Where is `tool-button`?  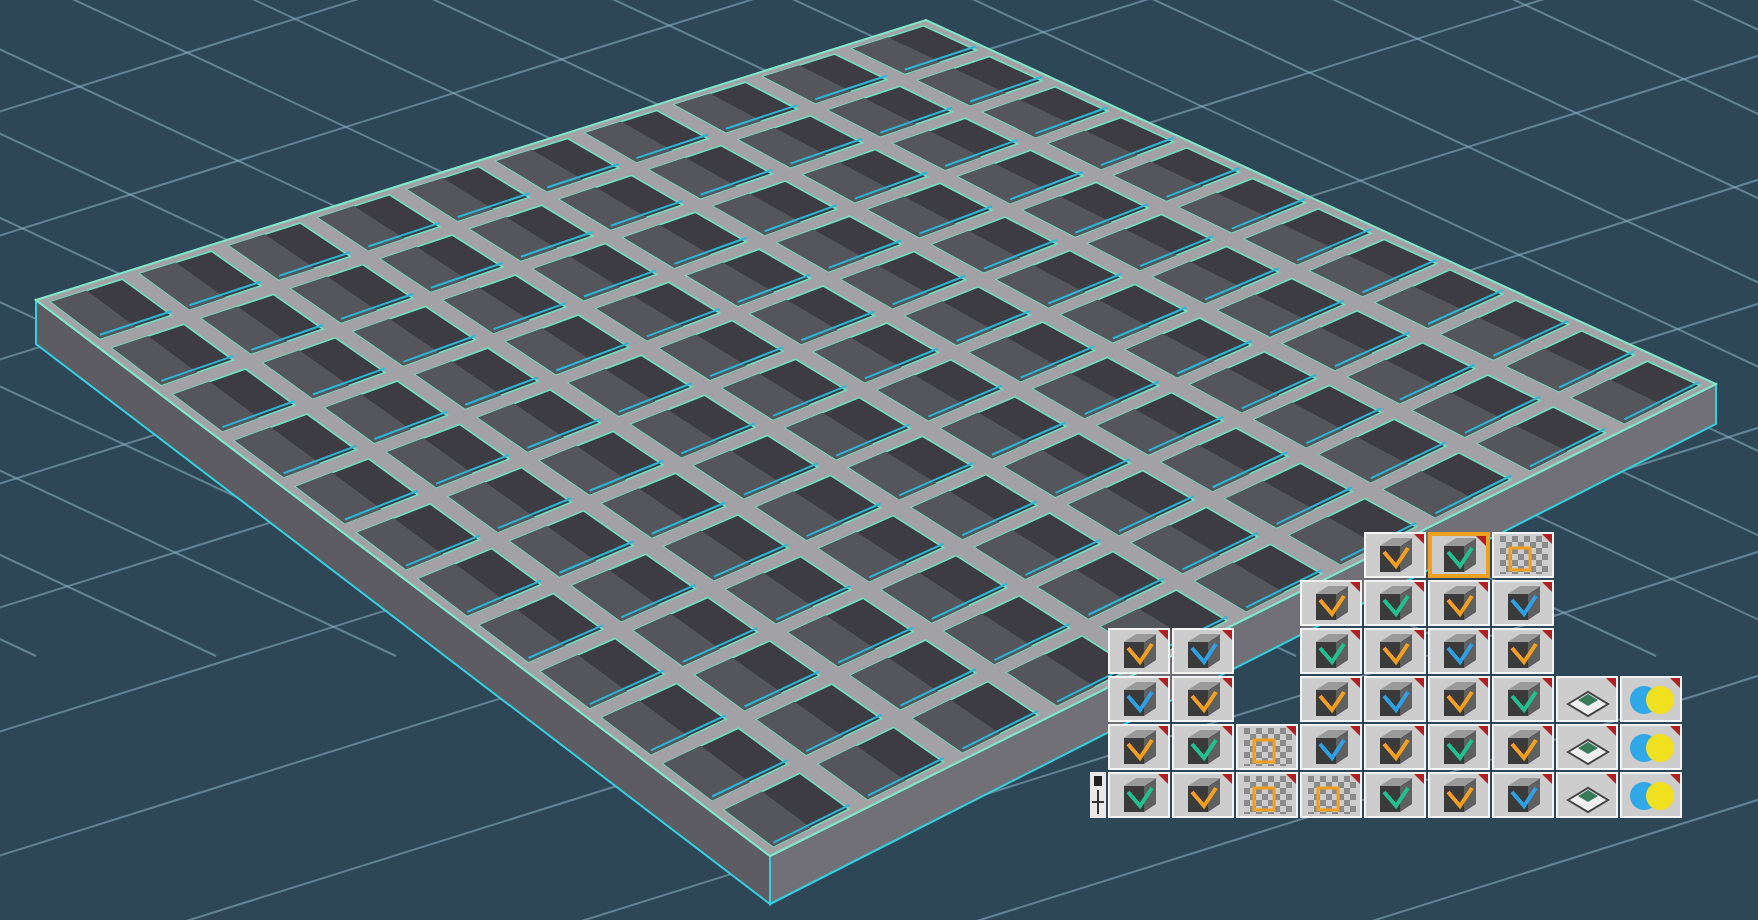 tool-button is located at coordinates (1459, 555).